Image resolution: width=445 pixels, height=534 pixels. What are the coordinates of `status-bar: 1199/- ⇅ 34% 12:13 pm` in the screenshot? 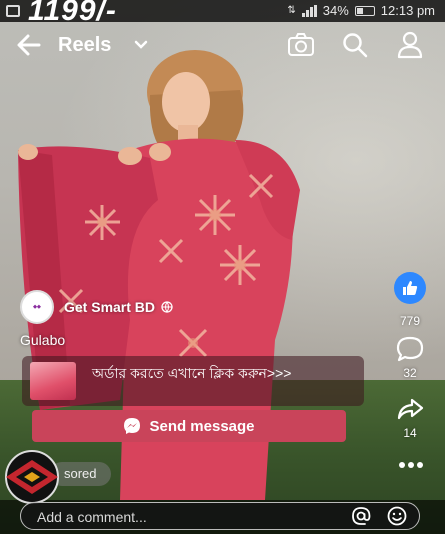 It's located at (222, 13).